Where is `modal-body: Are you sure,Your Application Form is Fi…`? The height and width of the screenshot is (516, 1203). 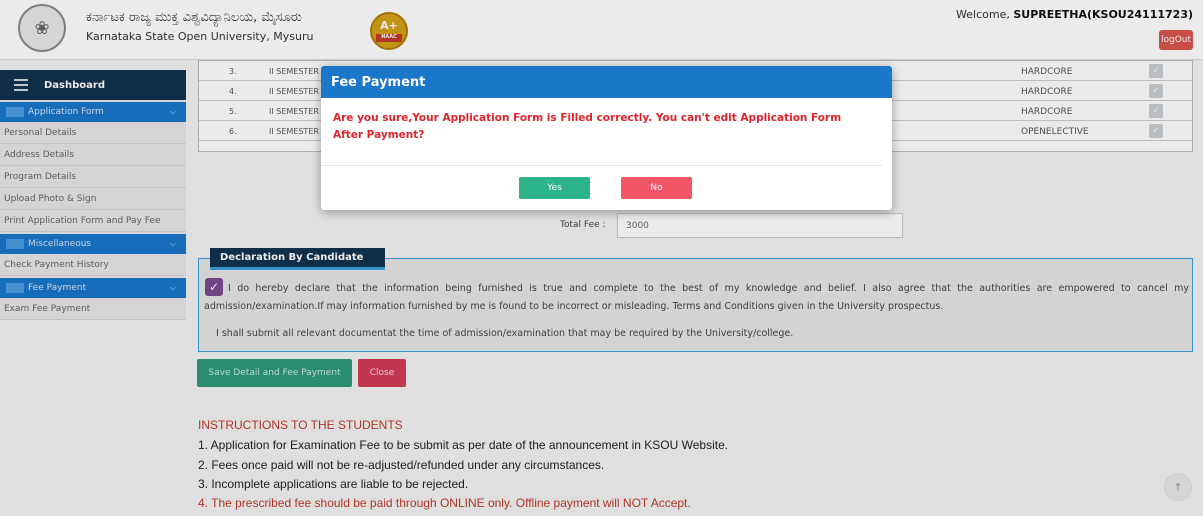 modal-body: Are you sure,Your Application Form is Fi… is located at coordinates (601, 132).